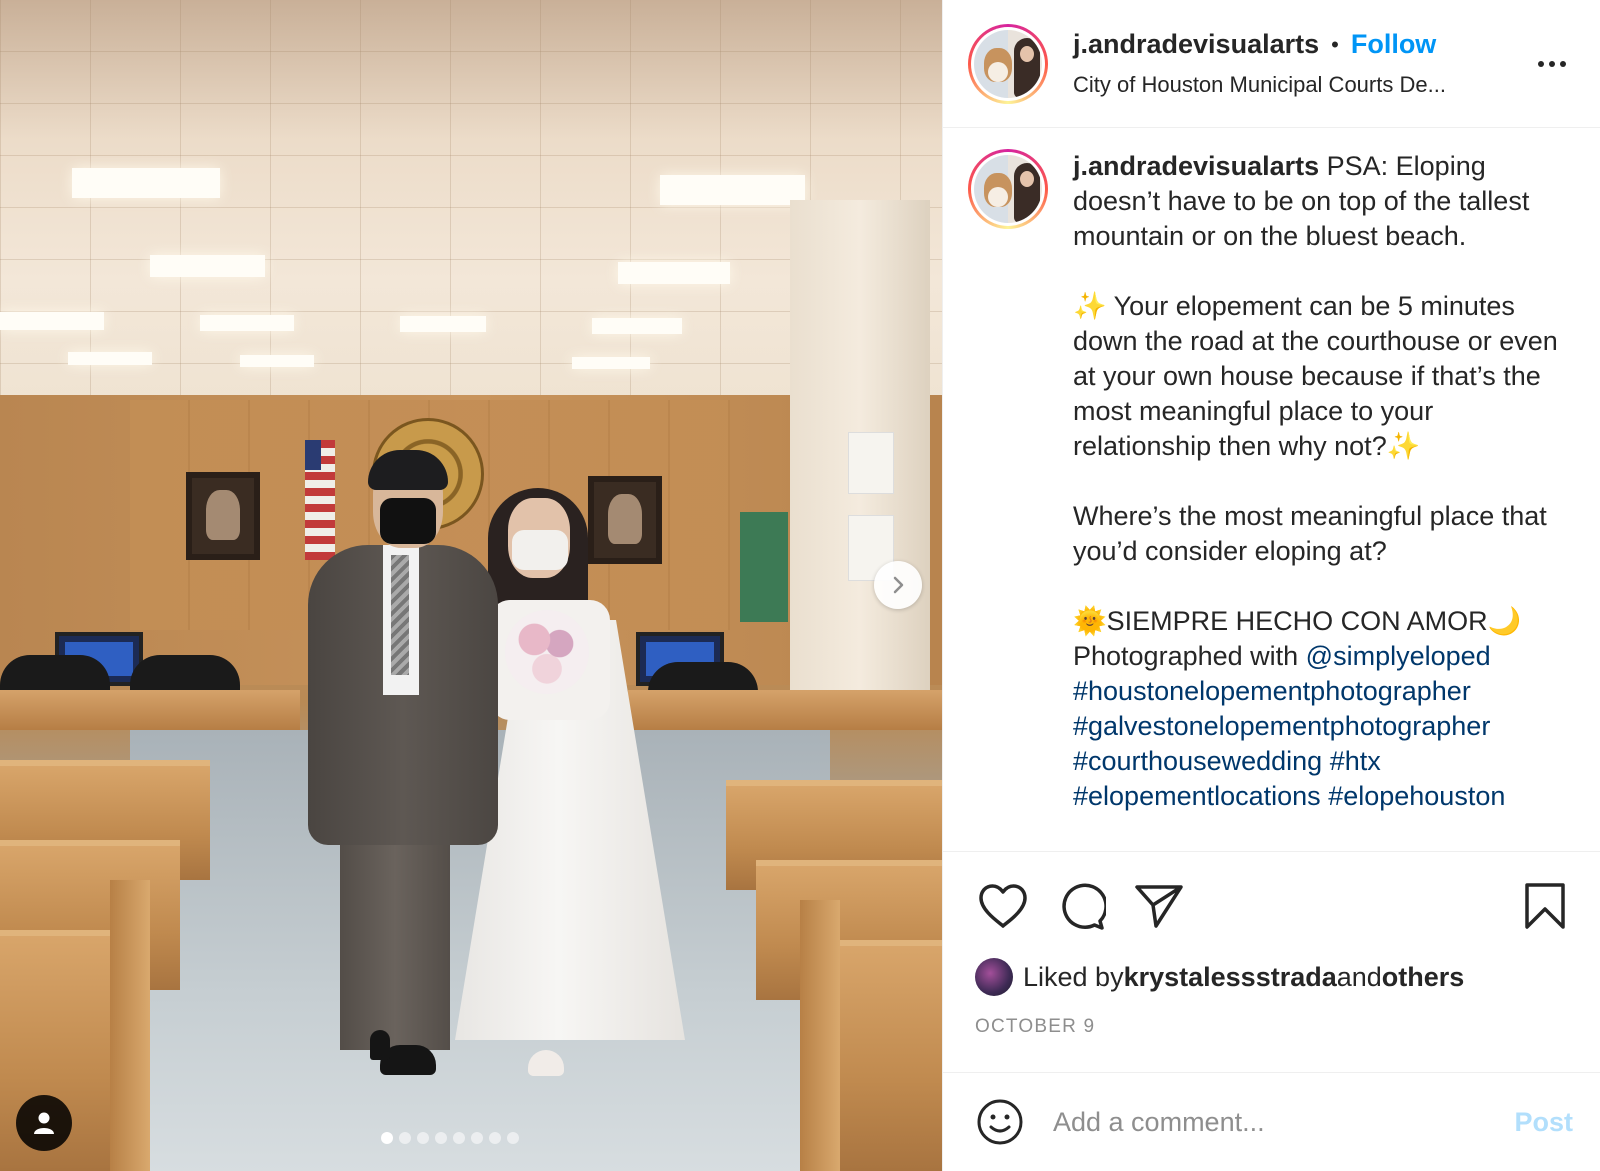 This screenshot has width=1600, height=1171. What do you see at coordinates (540, 550) in the screenshot?
I see `photo-bride-mask` at bounding box center [540, 550].